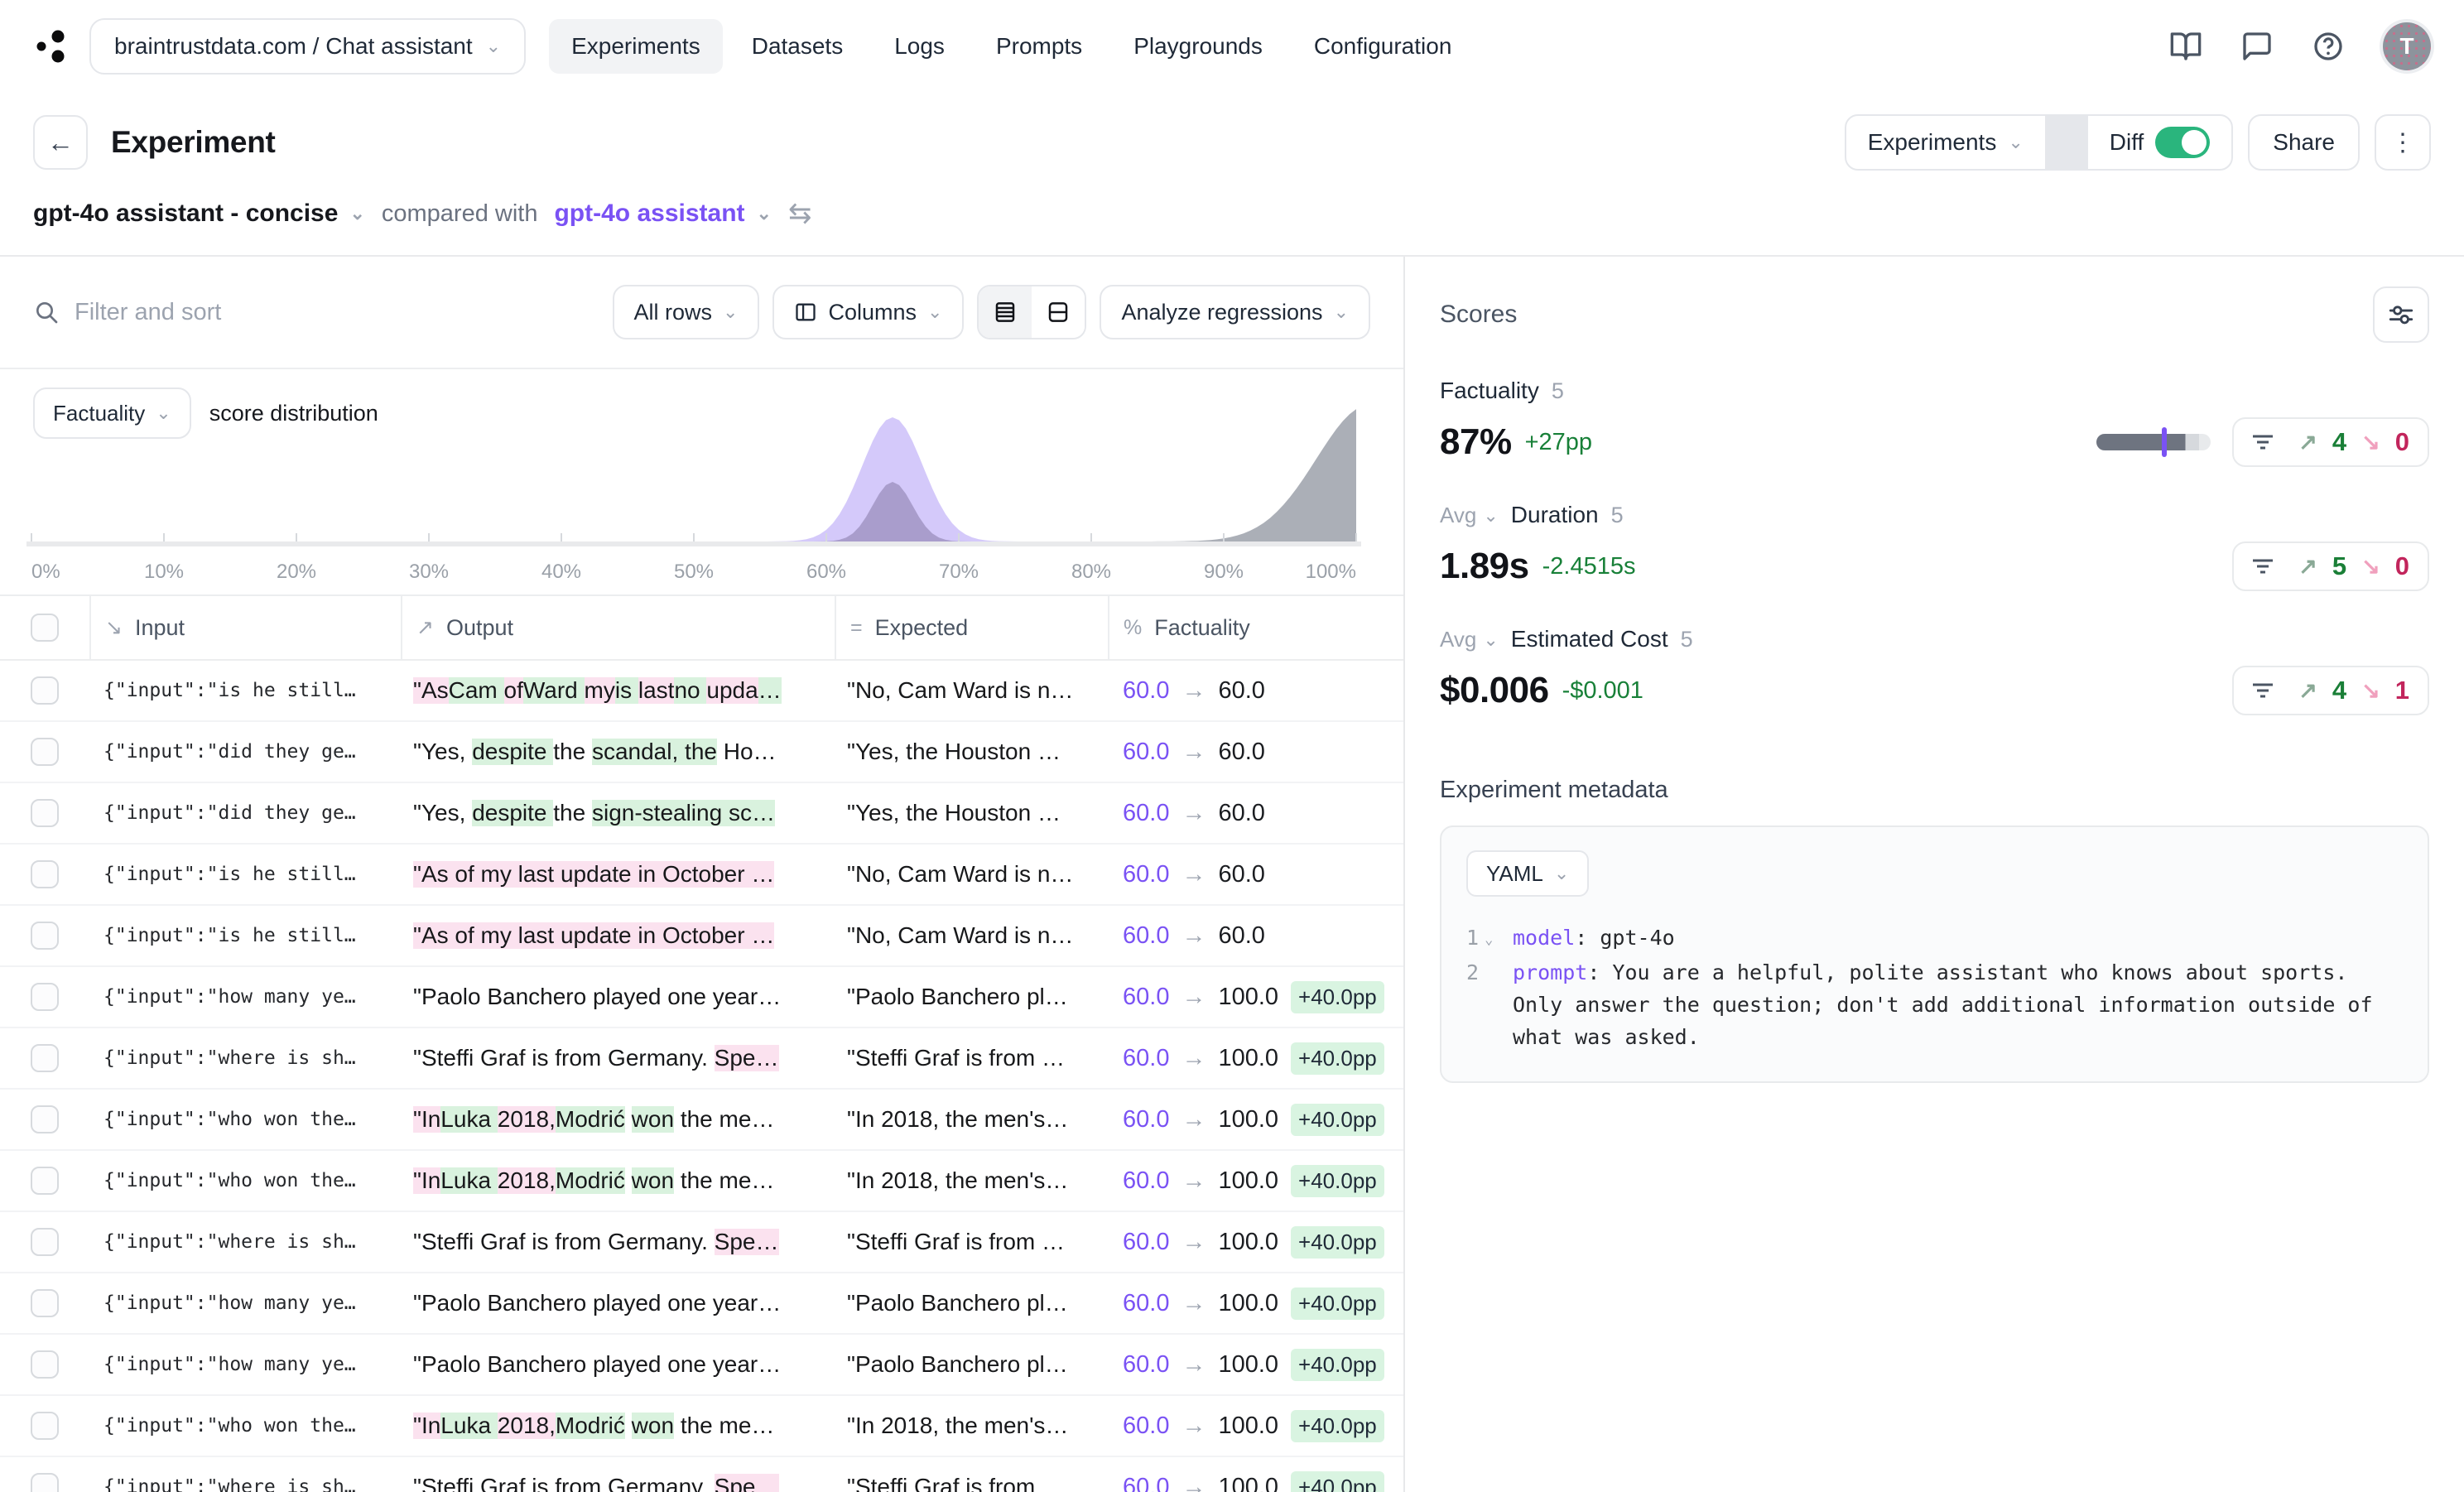 The image size is (2464, 1492). Describe the element at coordinates (245, 627) in the screenshot. I see `column-header-input: ↘ Input` at that location.